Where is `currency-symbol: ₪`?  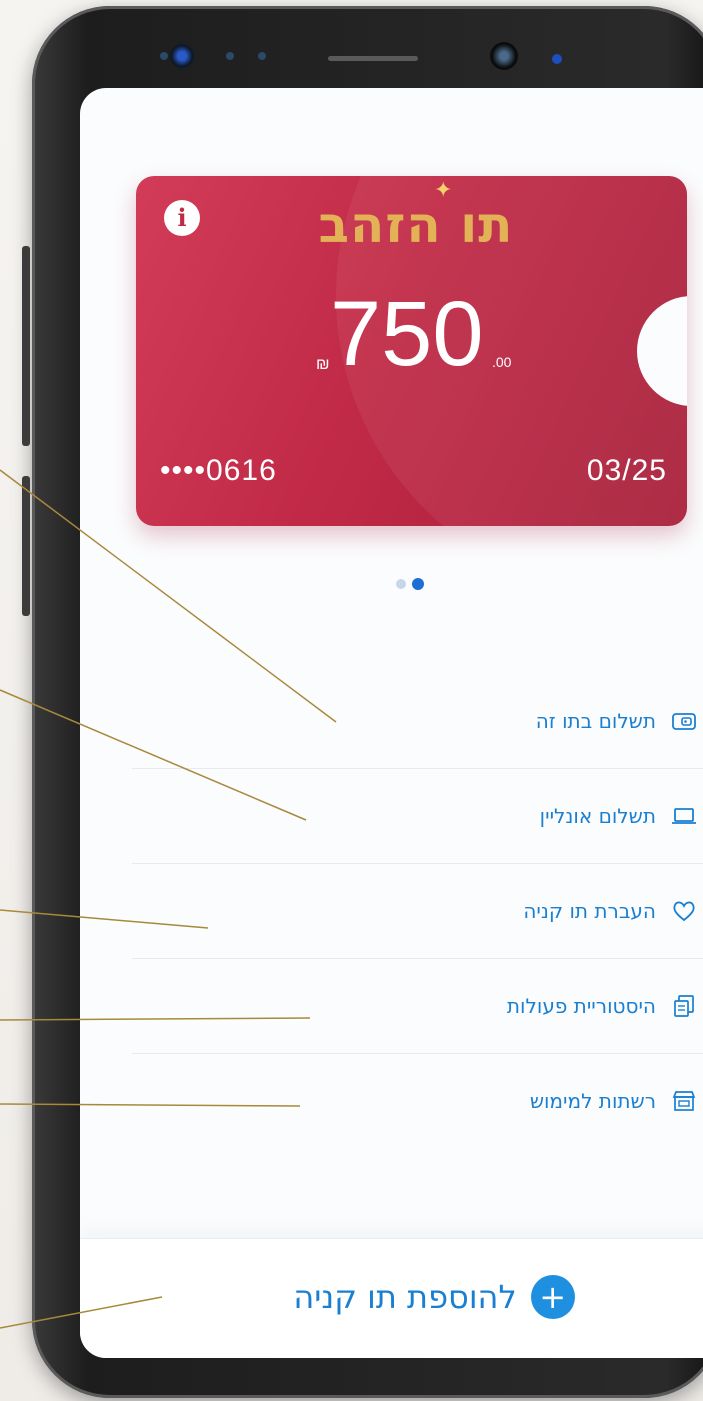
currency-symbol: ₪ is located at coordinates (323, 364).